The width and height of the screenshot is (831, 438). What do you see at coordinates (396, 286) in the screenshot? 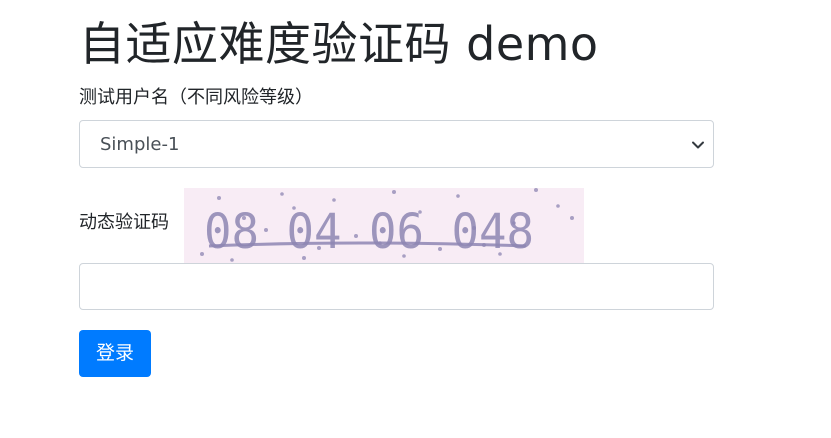
I see `captcha-input` at bounding box center [396, 286].